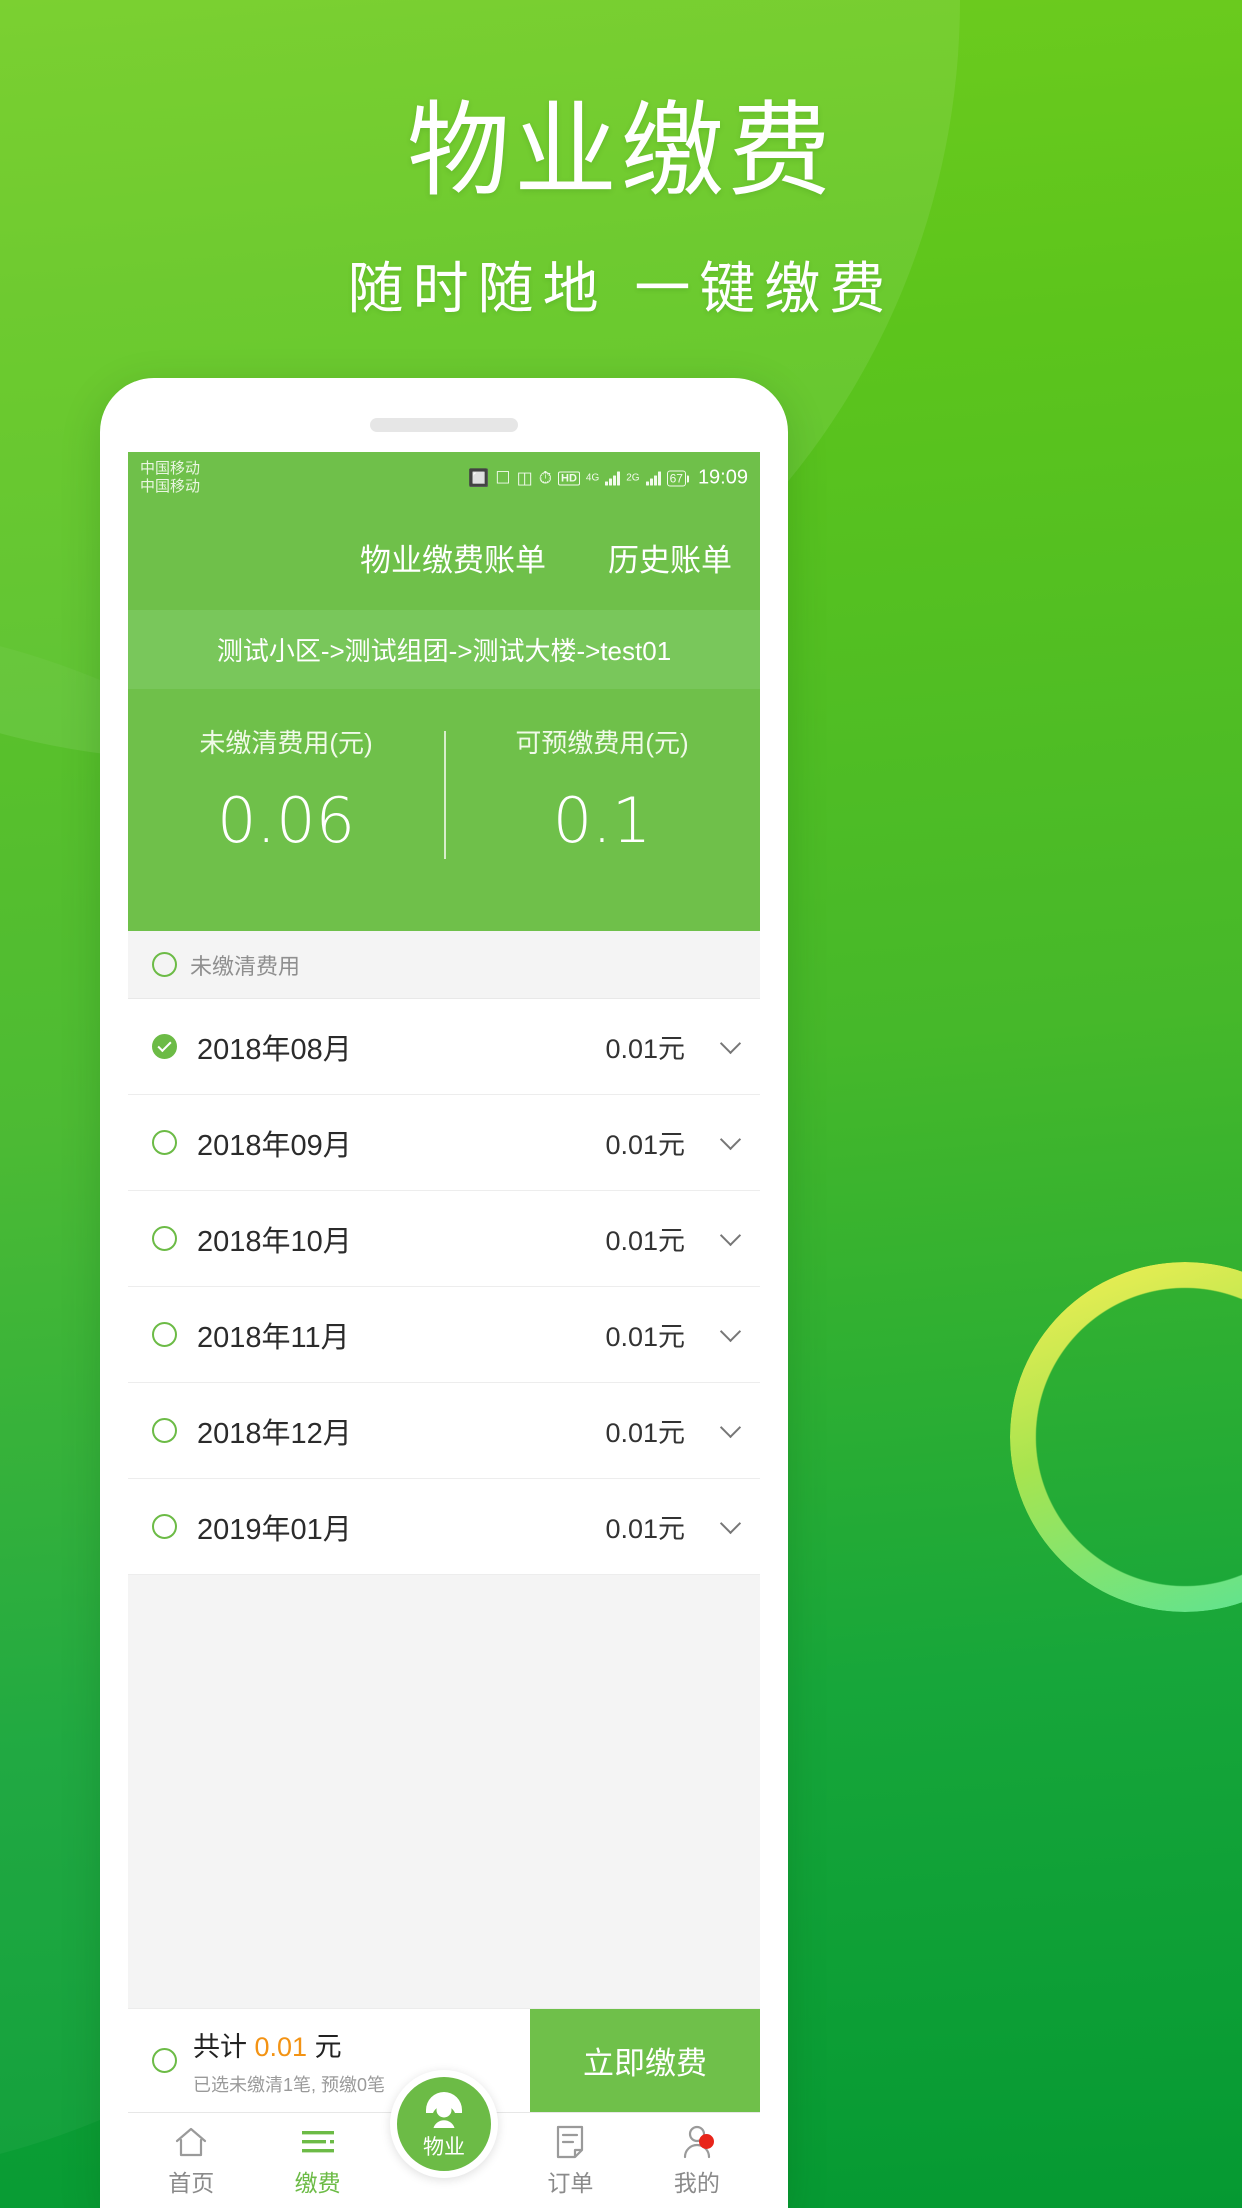  What do you see at coordinates (613, 478) in the screenshot?
I see `signal-4g-icon` at bounding box center [613, 478].